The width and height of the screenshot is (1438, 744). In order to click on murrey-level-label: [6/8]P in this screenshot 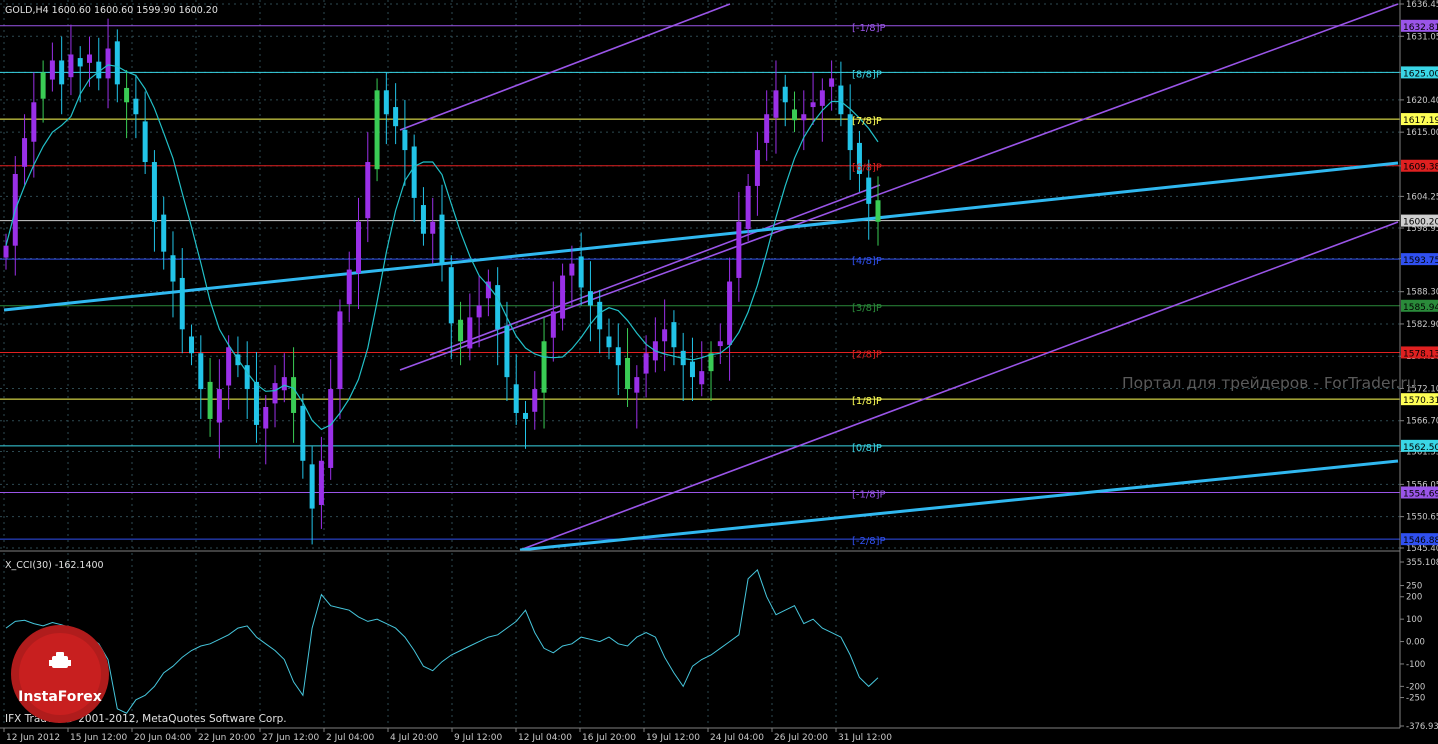, I will do `click(867, 168)`.